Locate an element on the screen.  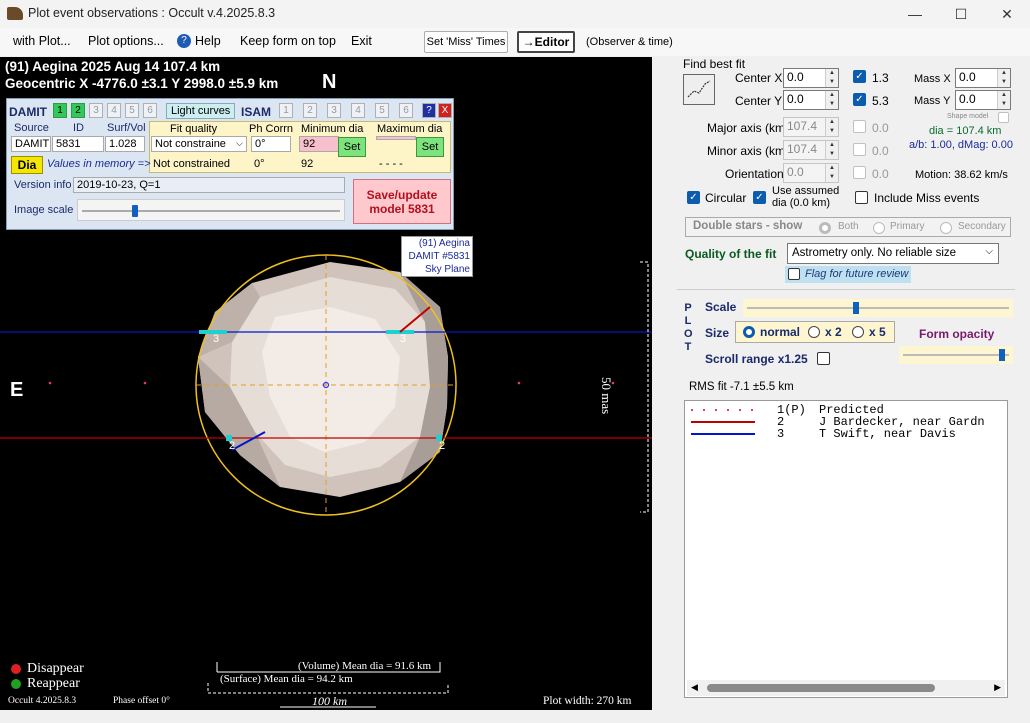
orientation-input: 0.0 ▲ ▼ is located at coordinates (811, 173).